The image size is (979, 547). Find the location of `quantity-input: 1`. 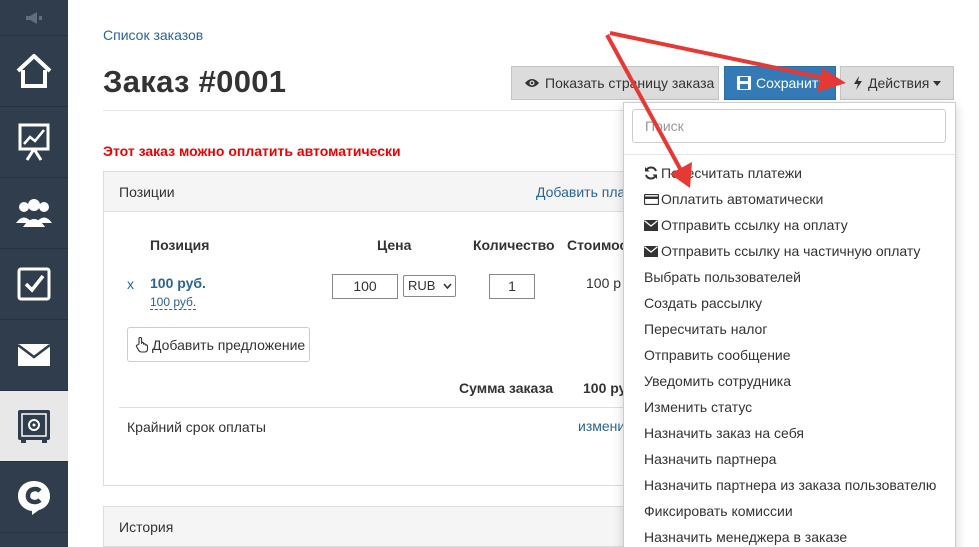

quantity-input: 1 is located at coordinates (512, 286).